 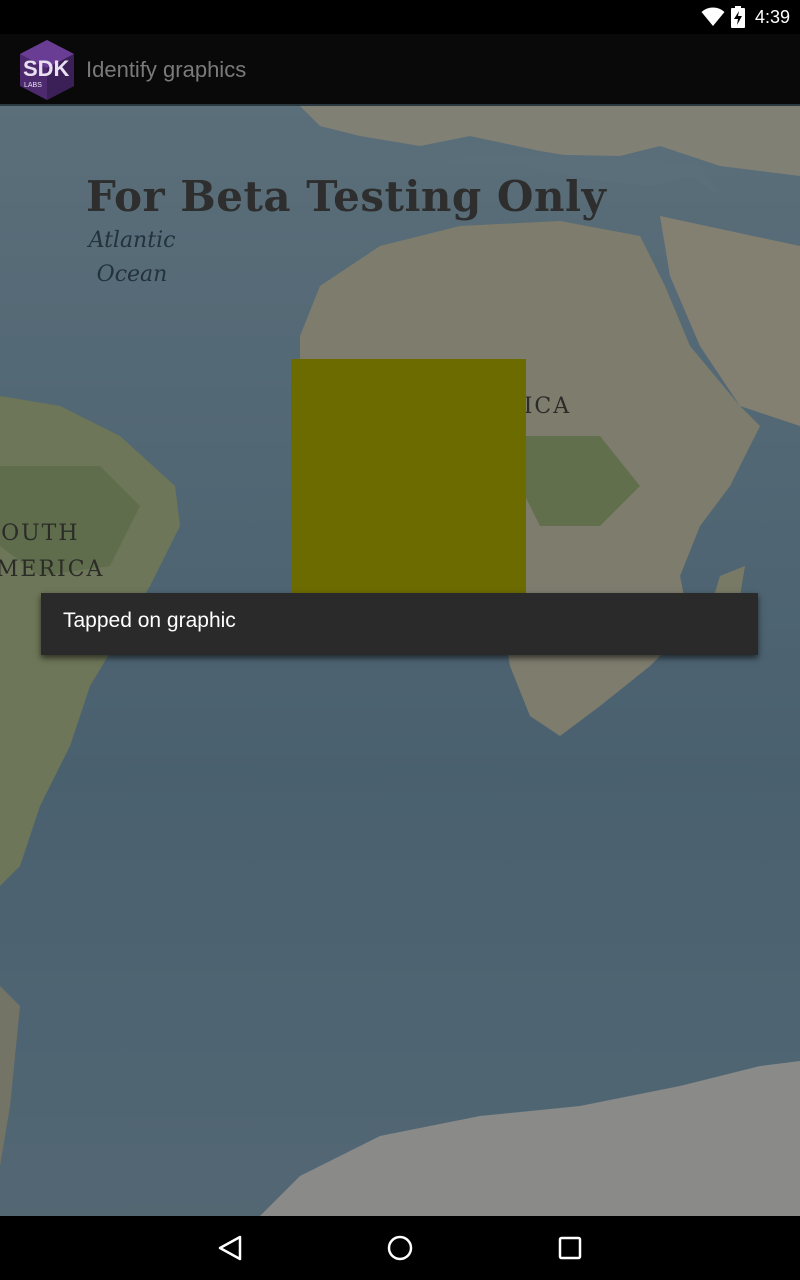 I want to click on battery-charging-icon, so click(x=737, y=17).